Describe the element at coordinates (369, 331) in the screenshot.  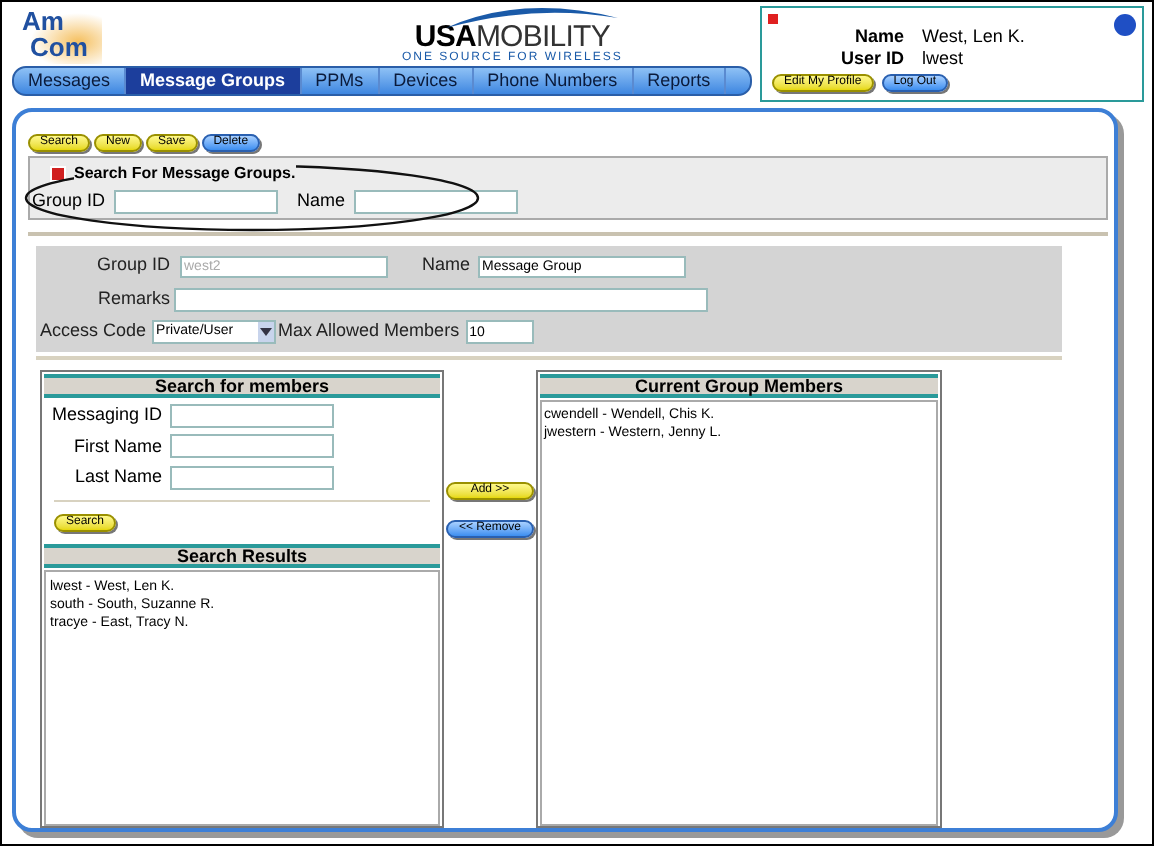
I see `field-label: Max Allowed Members` at that location.